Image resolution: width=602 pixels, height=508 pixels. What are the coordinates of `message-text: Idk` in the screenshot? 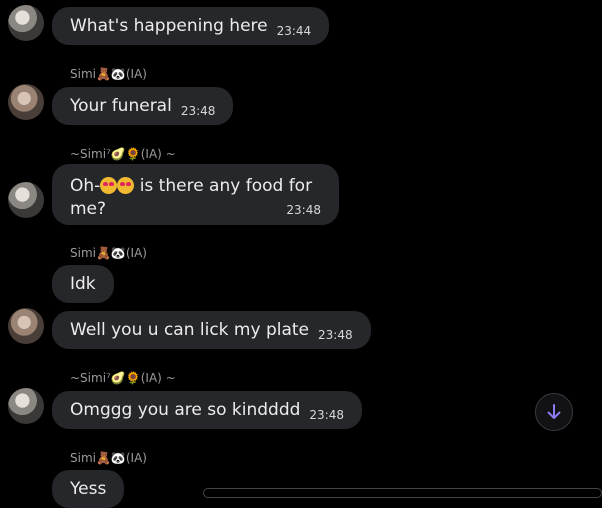 It's located at (83, 284).